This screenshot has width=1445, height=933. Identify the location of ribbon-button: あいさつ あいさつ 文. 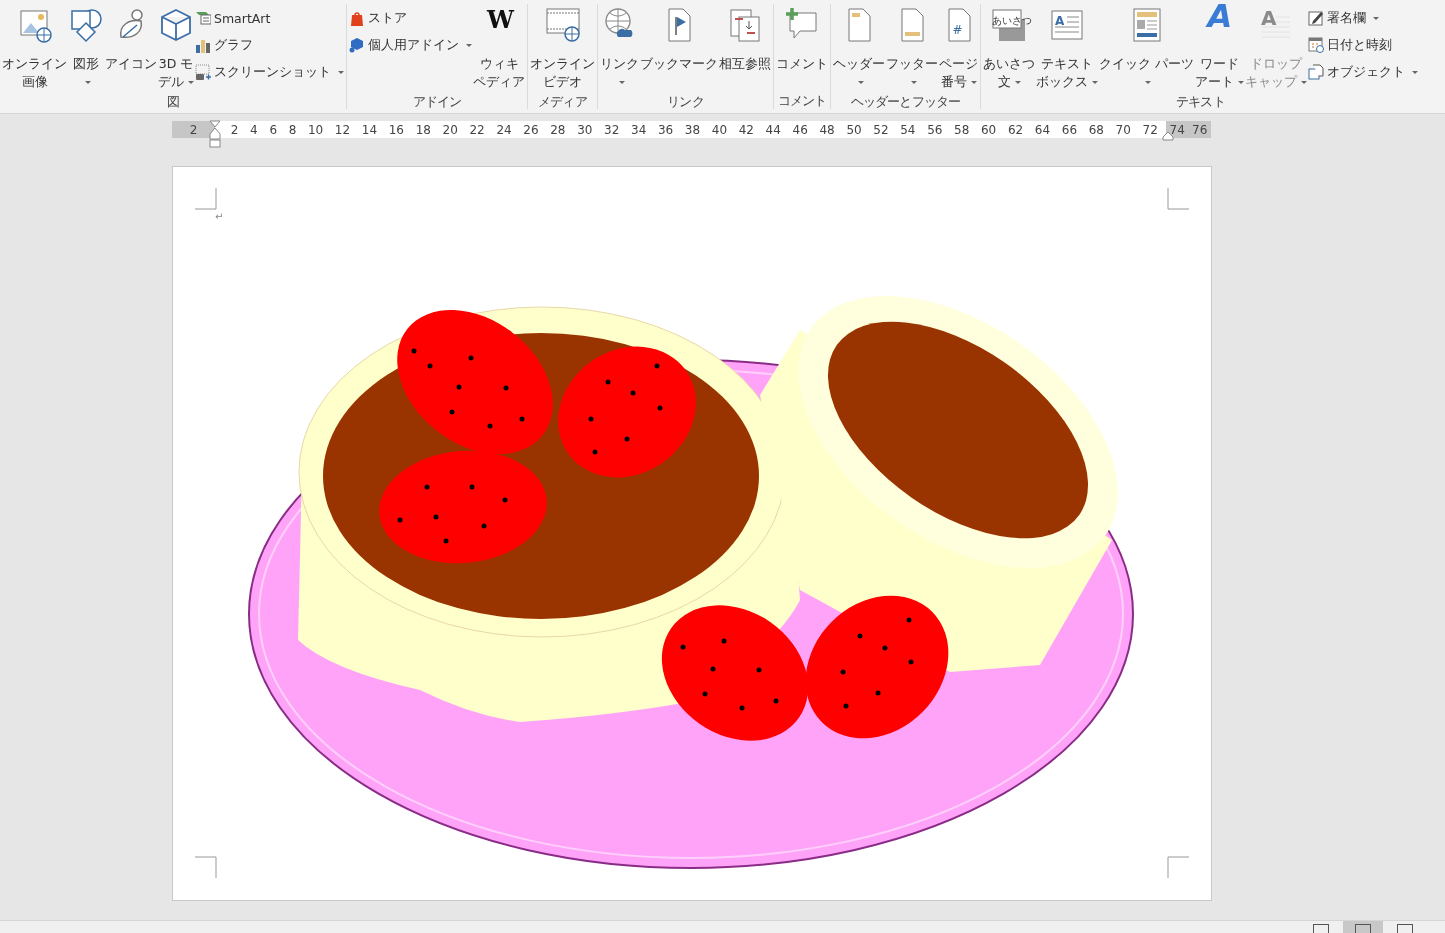
(1009, 48).